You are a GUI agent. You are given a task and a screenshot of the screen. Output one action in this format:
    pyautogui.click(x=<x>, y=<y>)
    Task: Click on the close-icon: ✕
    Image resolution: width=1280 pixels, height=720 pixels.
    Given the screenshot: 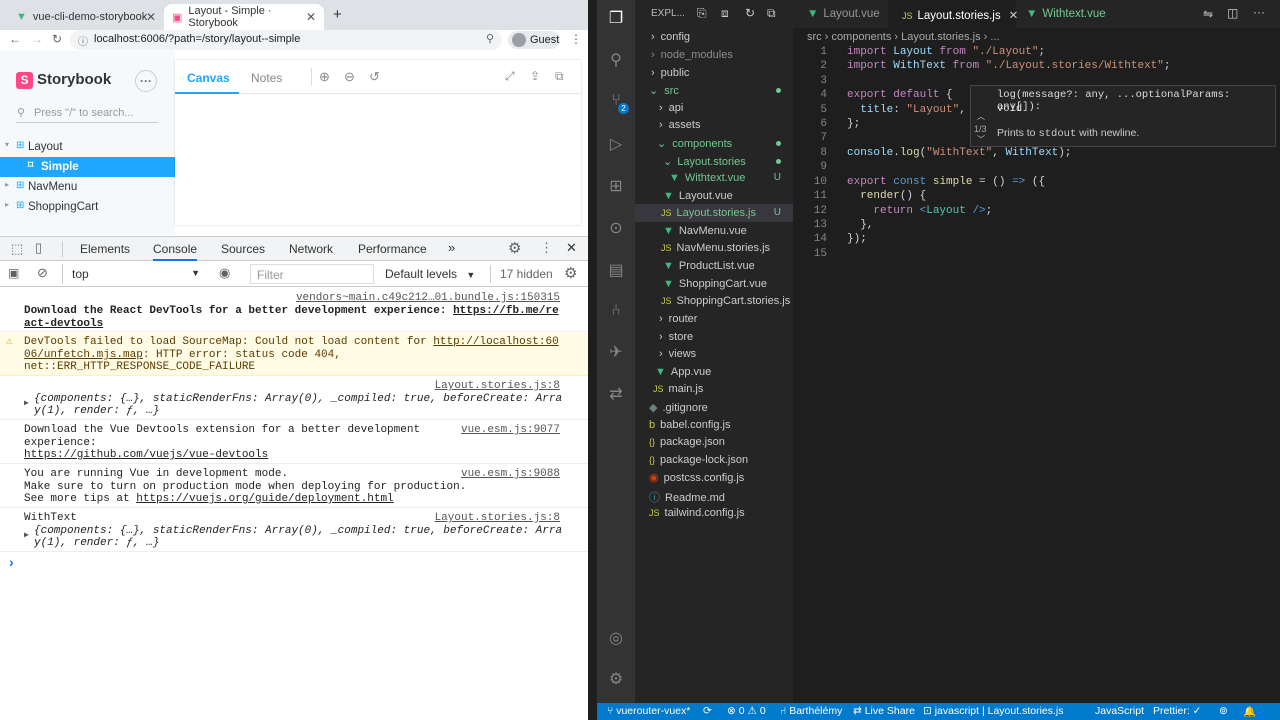 What is the action you would take?
    pyautogui.click(x=571, y=248)
    